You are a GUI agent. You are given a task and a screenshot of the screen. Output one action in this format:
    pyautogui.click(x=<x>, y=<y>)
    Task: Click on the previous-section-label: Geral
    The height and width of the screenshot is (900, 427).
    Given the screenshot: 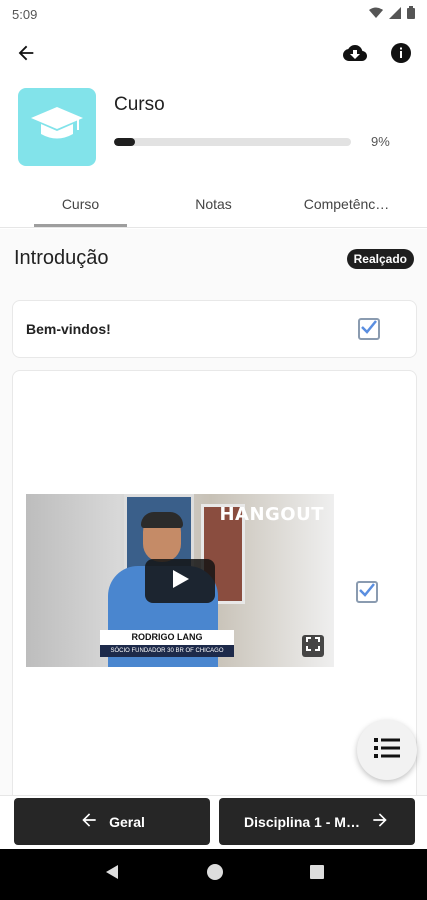 What is the action you would take?
    pyautogui.click(x=127, y=821)
    